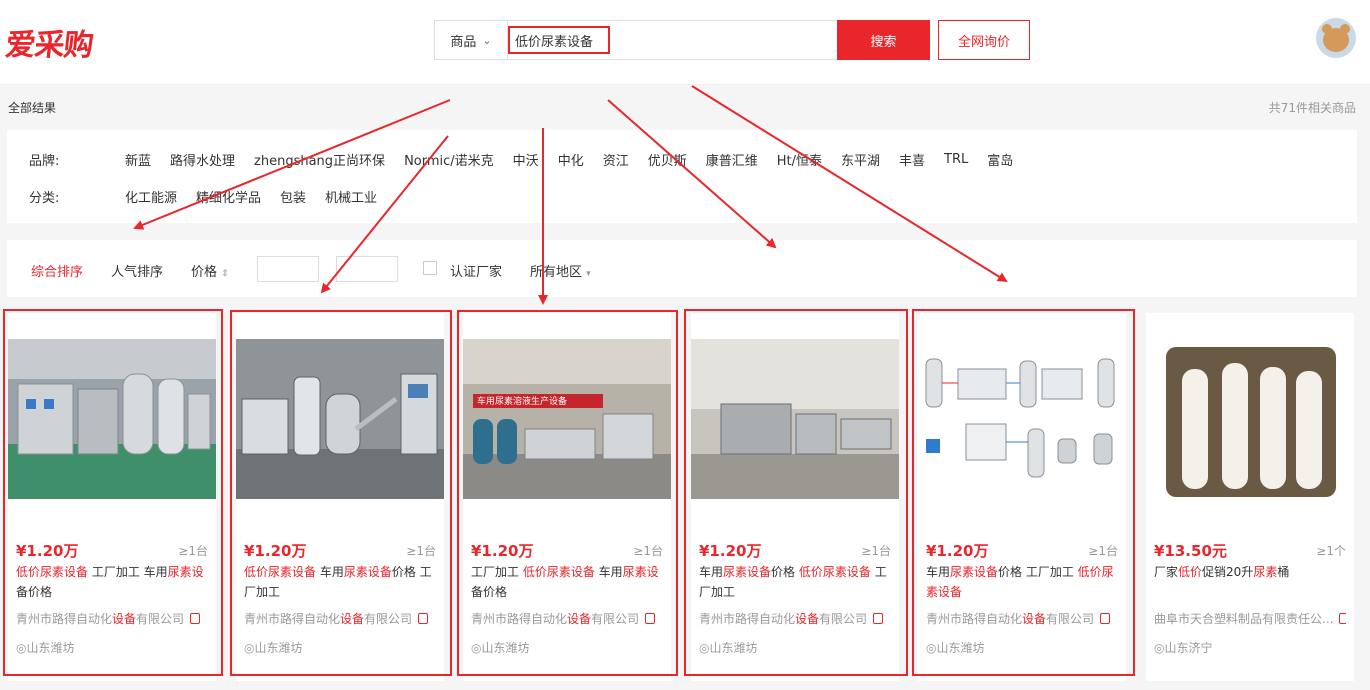 This screenshot has height=690, width=1370. What do you see at coordinates (579, 619) in the screenshot?
I see `company-name-hl: 设备` at bounding box center [579, 619].